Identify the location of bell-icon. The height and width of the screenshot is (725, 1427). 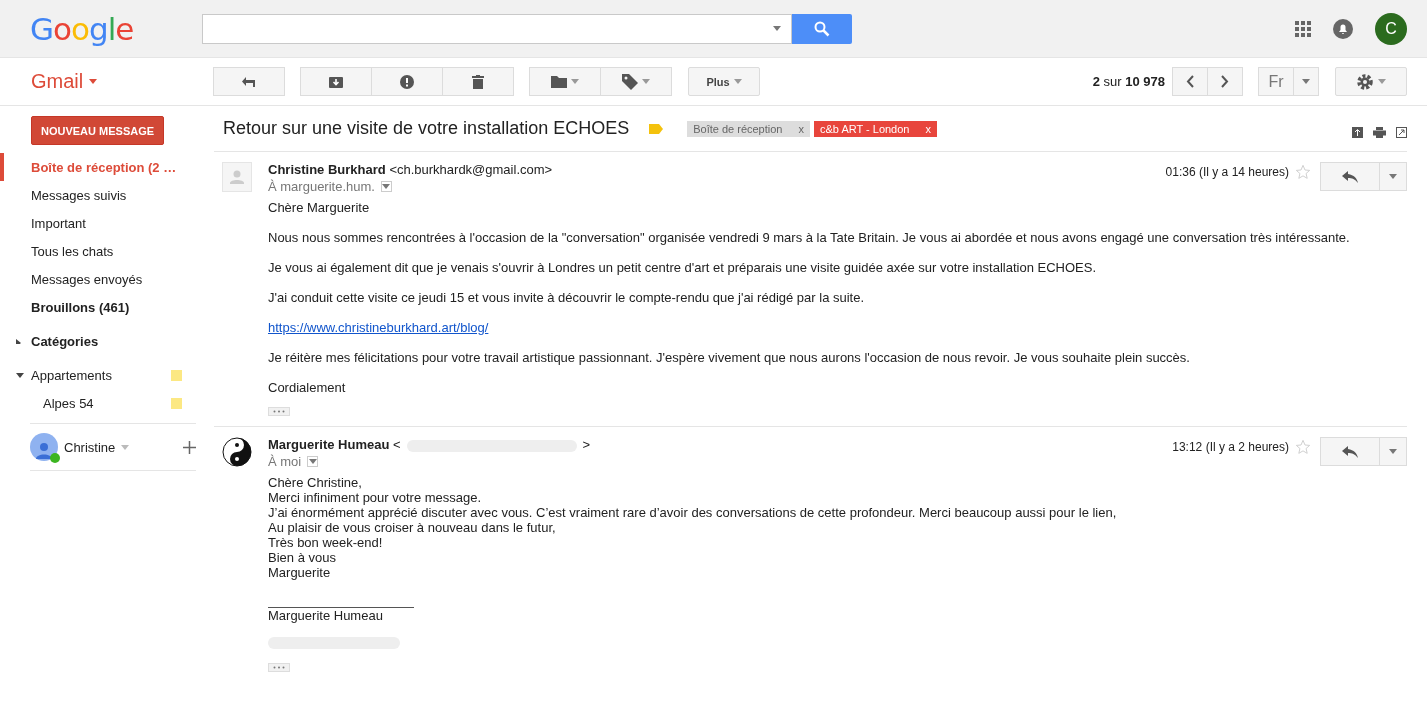
(1343, 28).